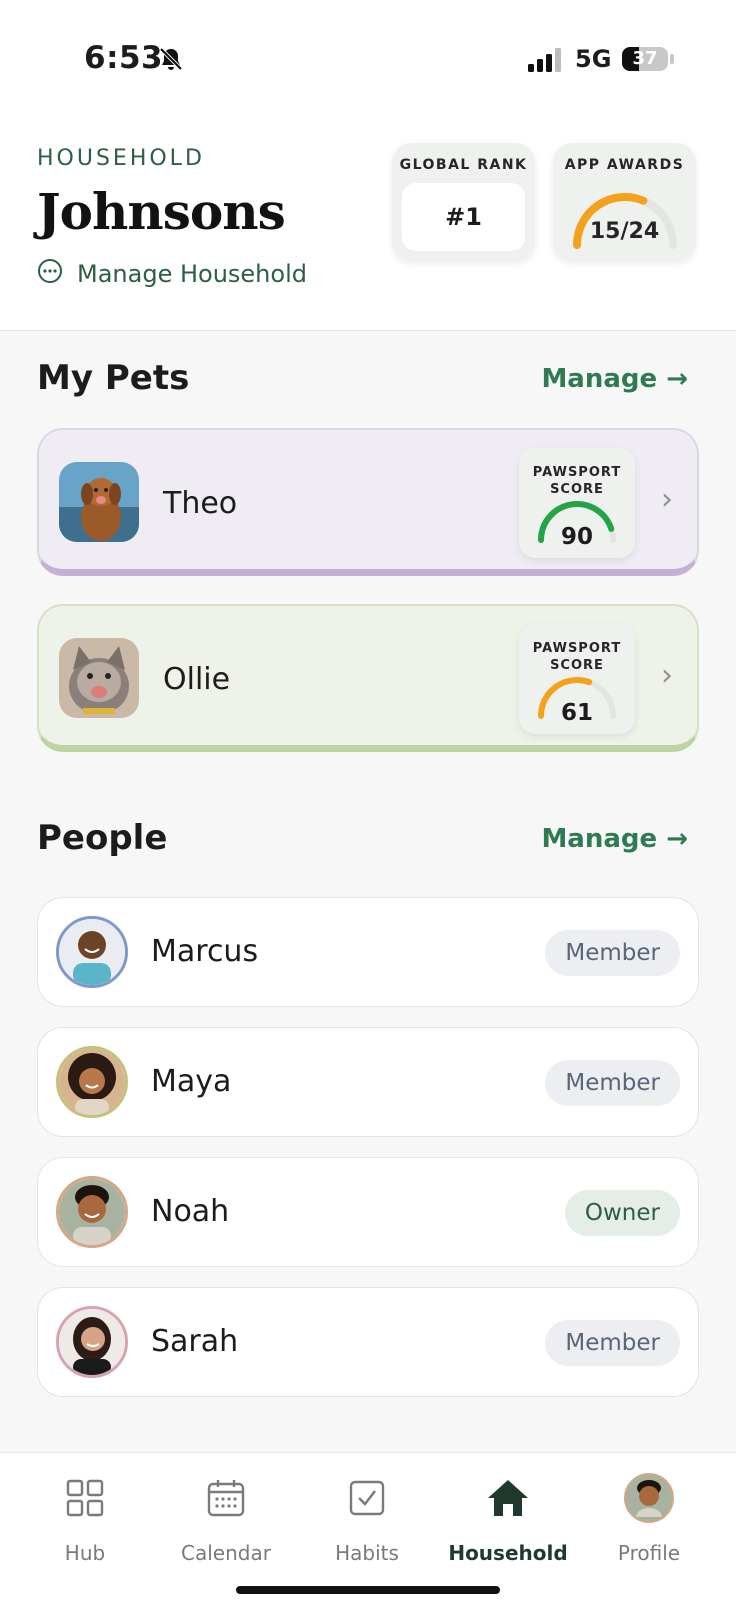 The height and width of the screenshot is (1601, 736). Describe the element at coordinates (577, 503) in the screenshot. I see `pawsport-score-theo: PAWSPORT SCORE 90` at that location.